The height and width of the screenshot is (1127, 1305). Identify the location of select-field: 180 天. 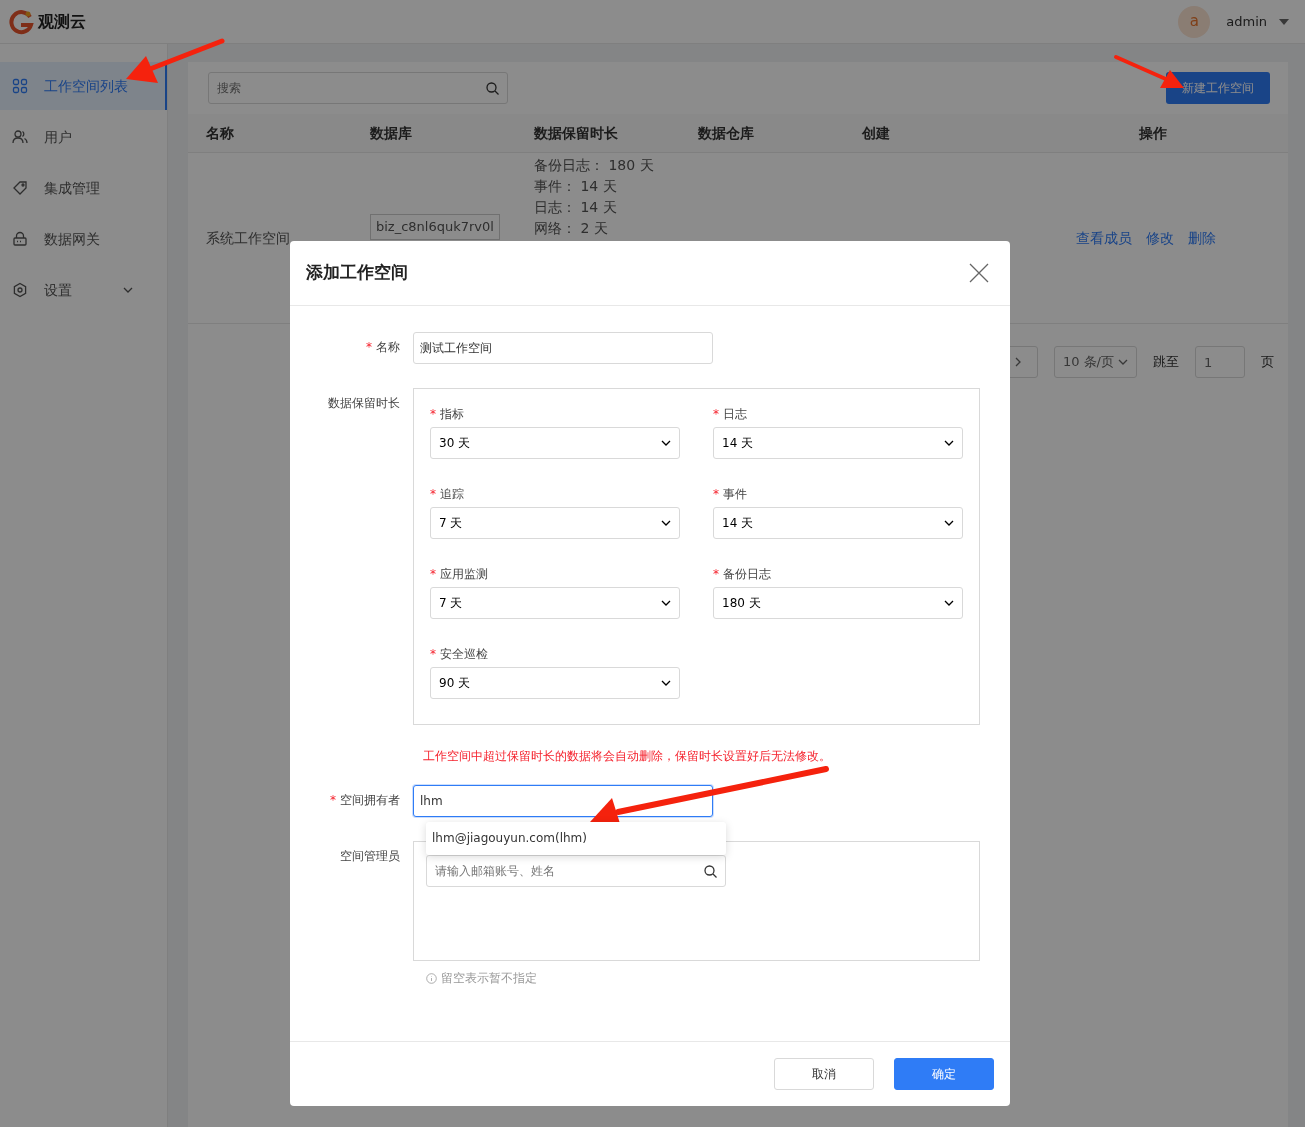
(838, 603).